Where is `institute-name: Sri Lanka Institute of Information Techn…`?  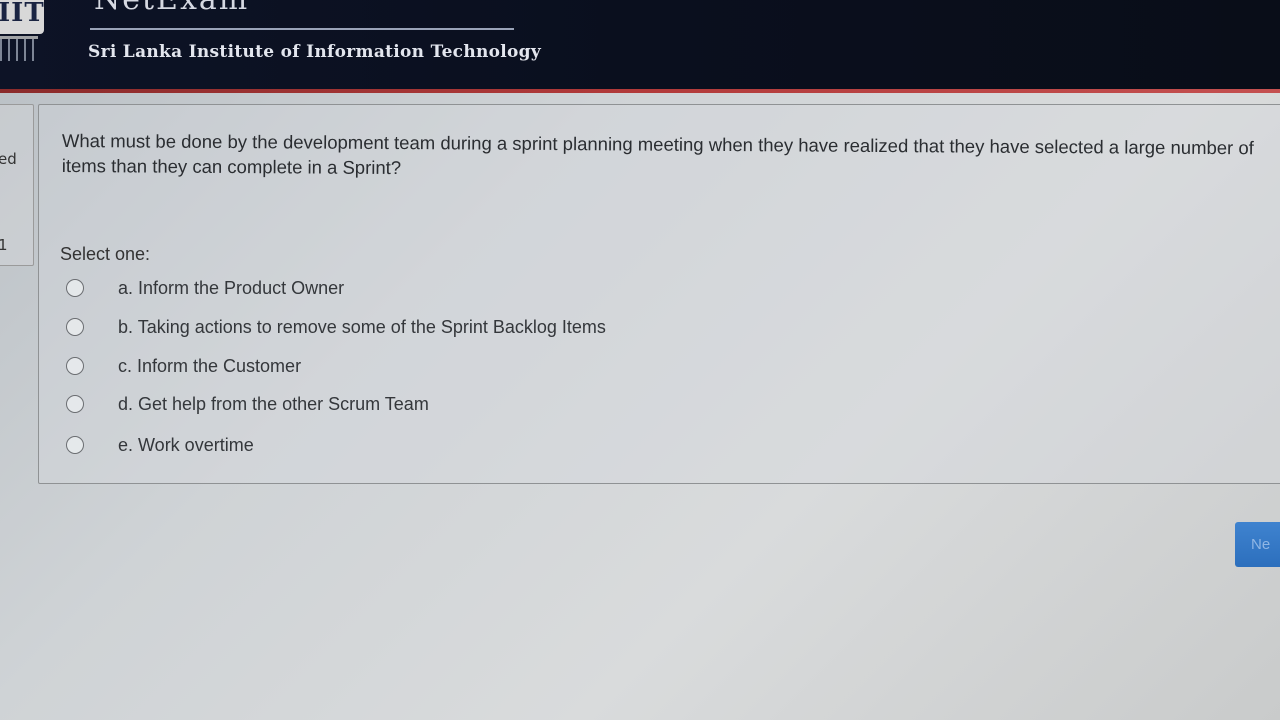
institute-name: Sri Lanka Institute of Information Techn… is located at coordinates (315, 52).